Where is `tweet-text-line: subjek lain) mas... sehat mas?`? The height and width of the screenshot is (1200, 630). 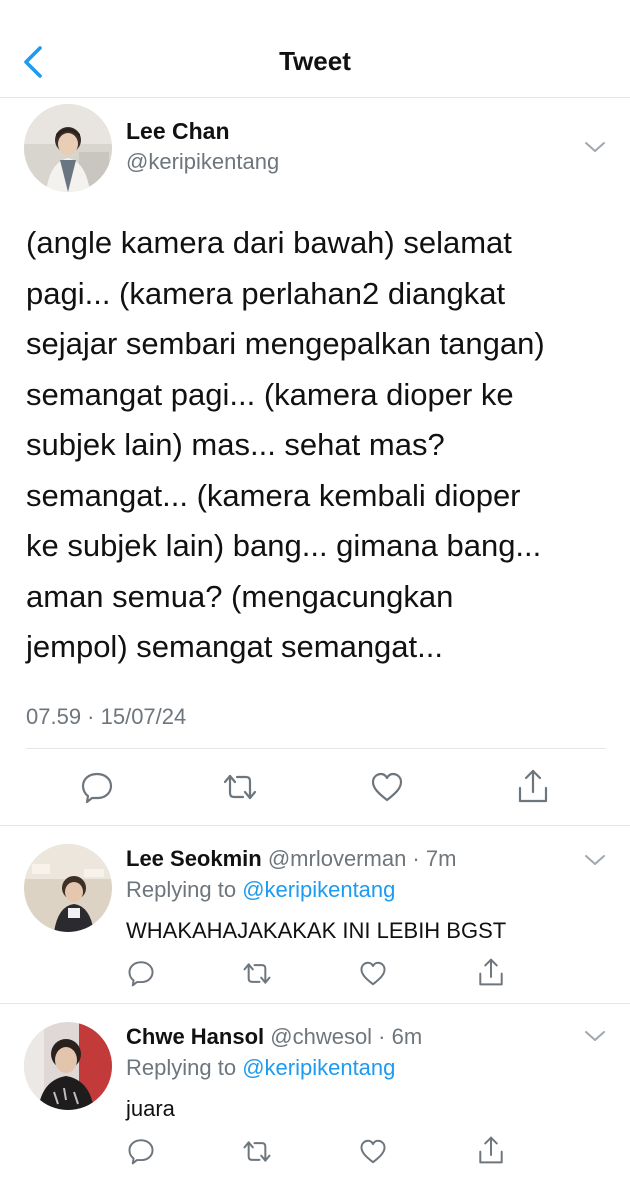 tweet-text-line: subjek lain) mas... sehat mas? is located at coordinates (235, 444).